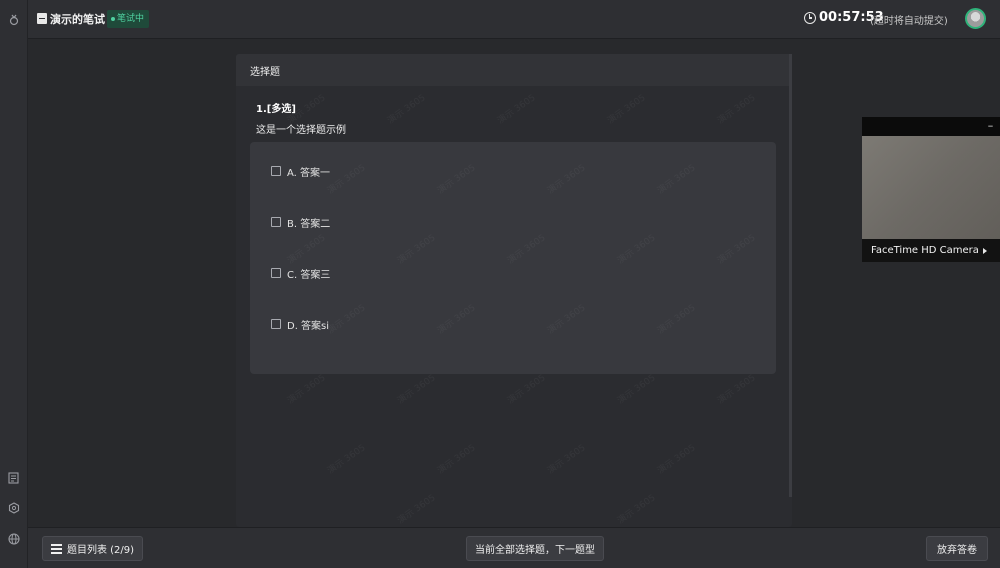 Image resolution: width=1000 pixels, height=568 pixels. I want to click on globe-icon, so click(14, 539).